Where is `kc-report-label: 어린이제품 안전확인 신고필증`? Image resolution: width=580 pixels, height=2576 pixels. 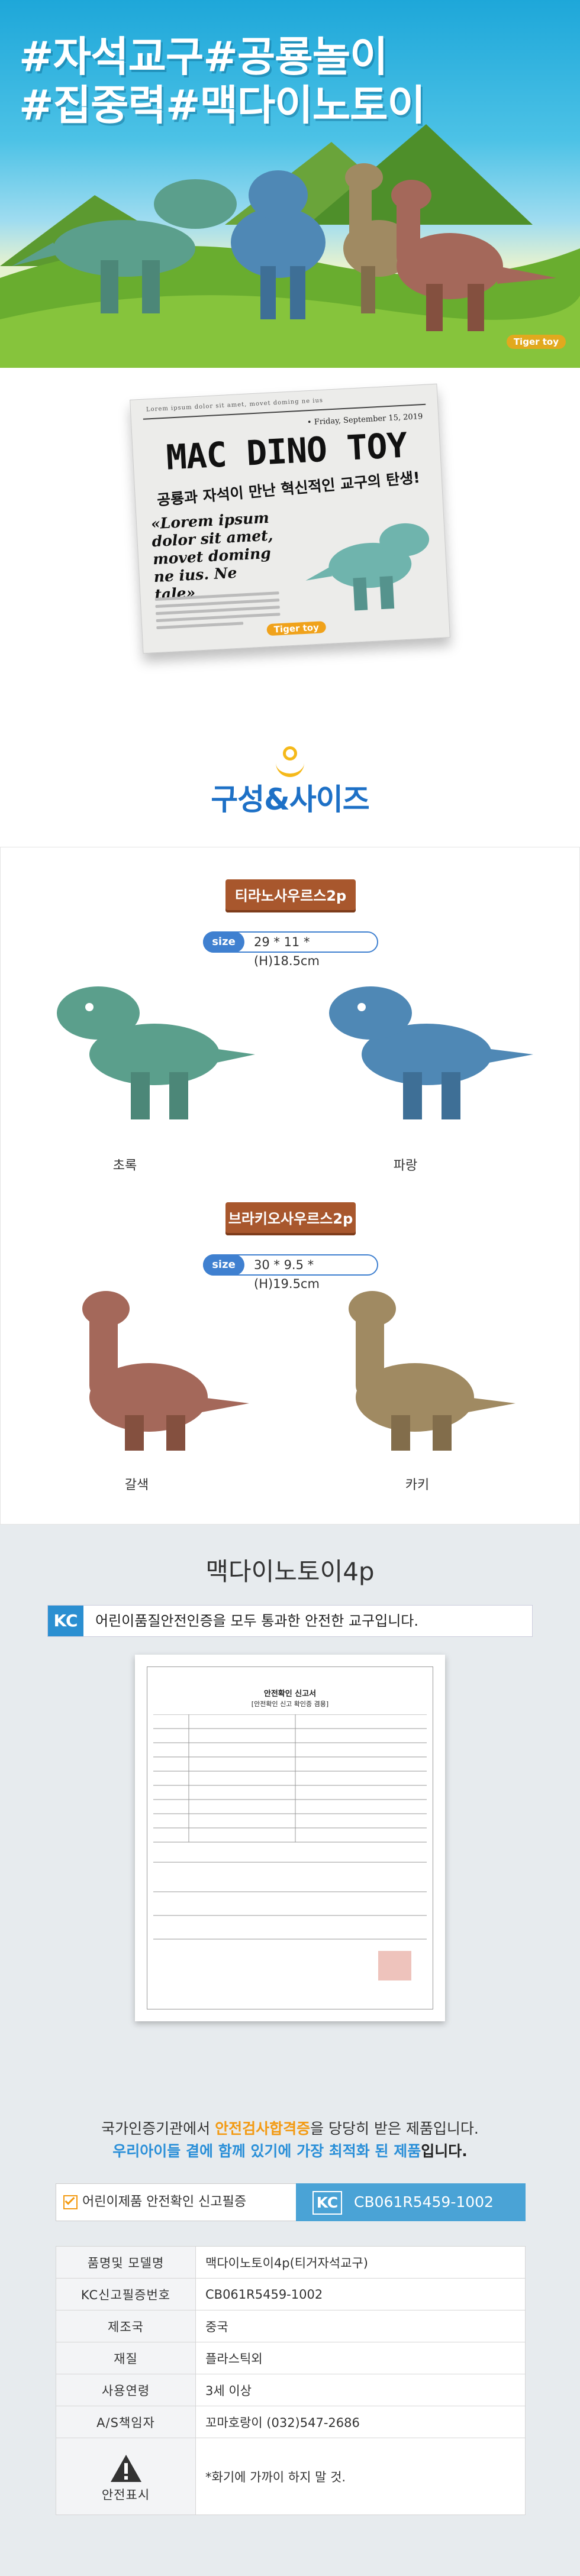 kc-report-label: 어린이제품 안전확인 신고필증 is located at coordinates (164, 2202).